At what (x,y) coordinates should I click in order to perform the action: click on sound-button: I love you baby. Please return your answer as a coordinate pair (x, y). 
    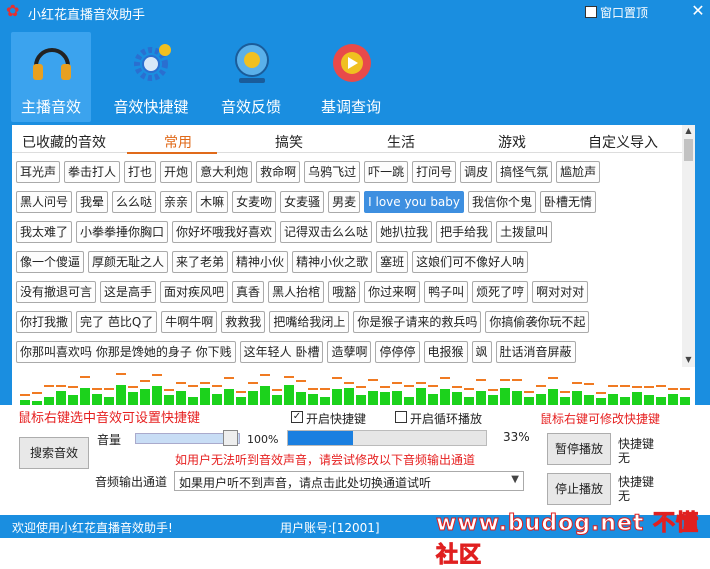
    Looking at the image, I should click on (414, 202).